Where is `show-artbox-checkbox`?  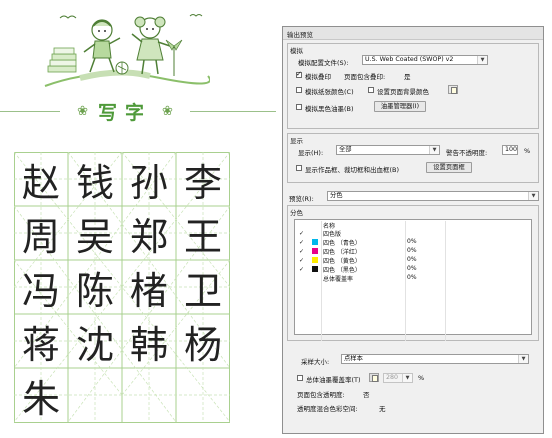 show-artbox-checkbox is located at coordinates (299, 168).